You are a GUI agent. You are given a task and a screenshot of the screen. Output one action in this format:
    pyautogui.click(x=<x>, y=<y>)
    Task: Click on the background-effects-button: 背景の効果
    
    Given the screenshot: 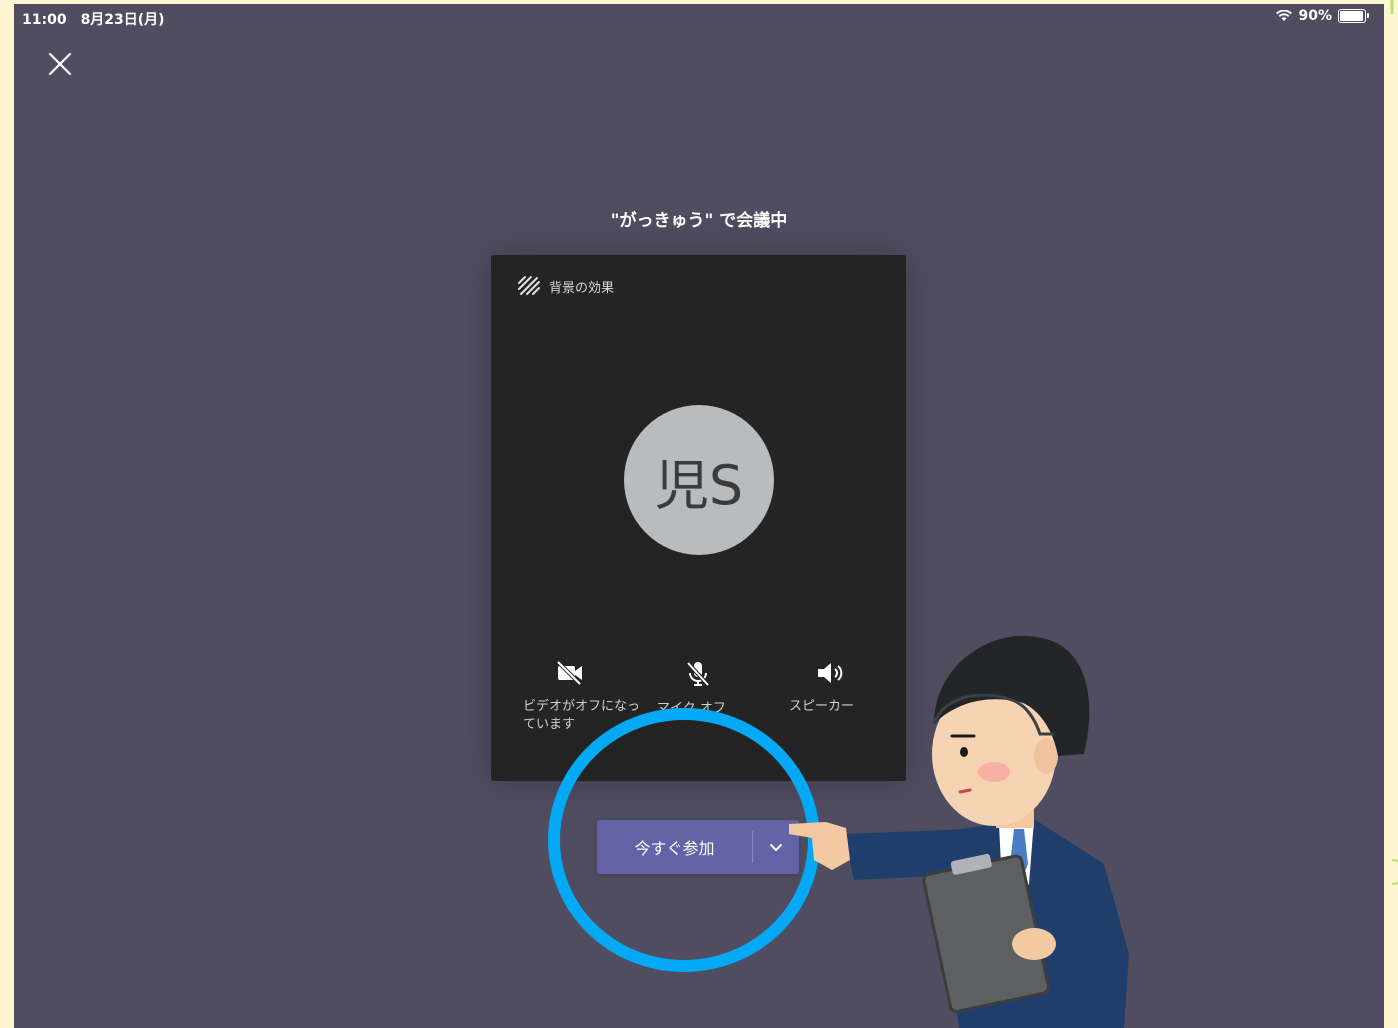 What is the action you would take?
    pyautogui.click(x=565, y=286)
    